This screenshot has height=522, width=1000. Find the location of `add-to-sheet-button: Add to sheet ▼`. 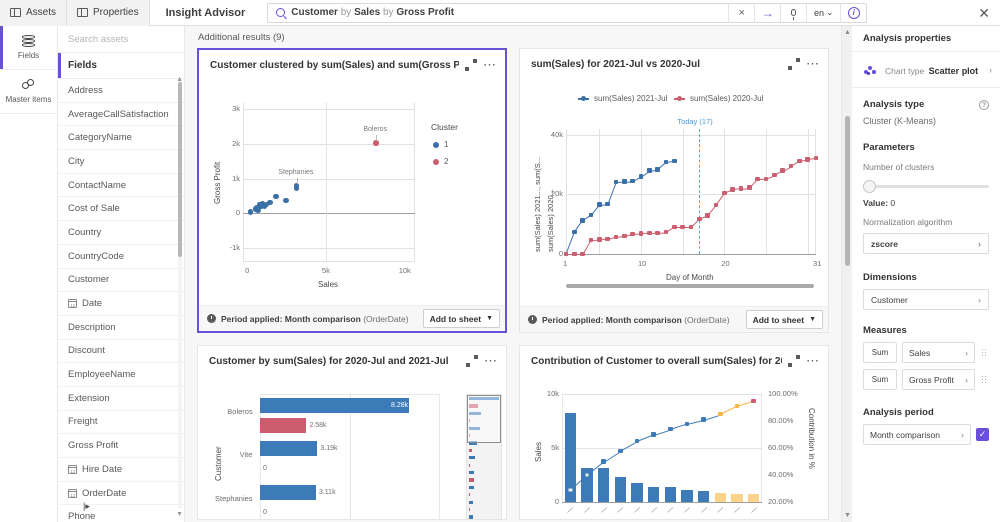

add-to-sheet-button: Add to sheet ▼ is located at coordinates (784, 319).